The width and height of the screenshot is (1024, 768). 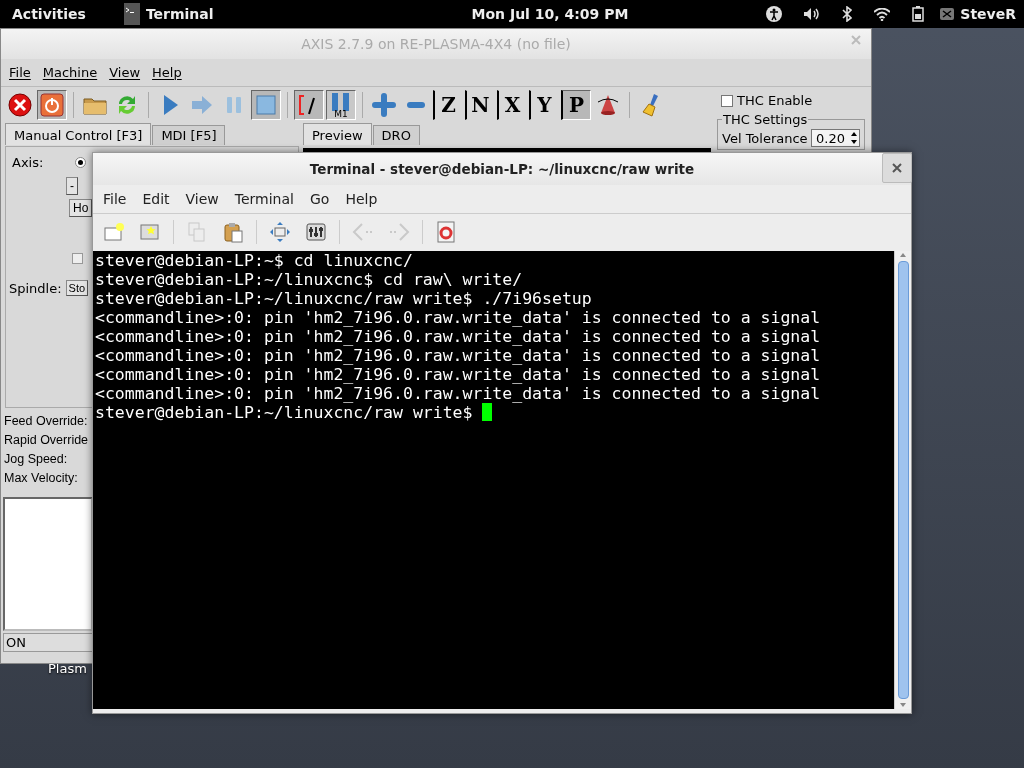 I want to click on tab: Manual Control [F3], so click(x=78, y=134).